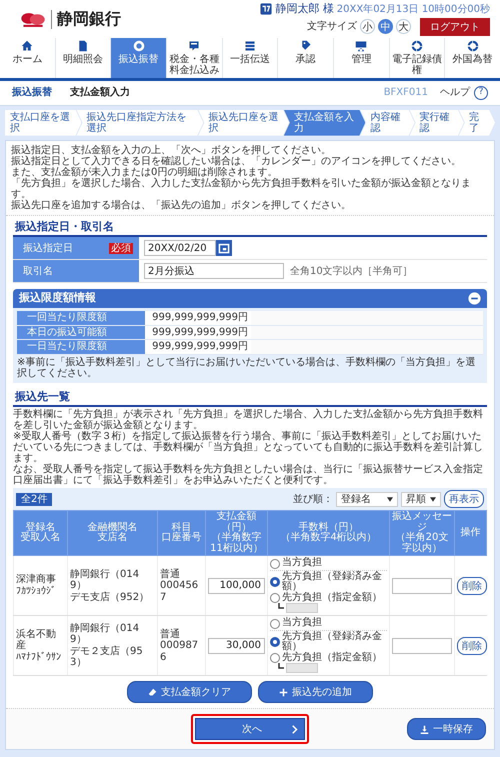 The image size is (500, 757). What do you see at coordinates (236, 586) in the screenshot?
I see `amount-field: 100,000` at bounding box center [236, 586].